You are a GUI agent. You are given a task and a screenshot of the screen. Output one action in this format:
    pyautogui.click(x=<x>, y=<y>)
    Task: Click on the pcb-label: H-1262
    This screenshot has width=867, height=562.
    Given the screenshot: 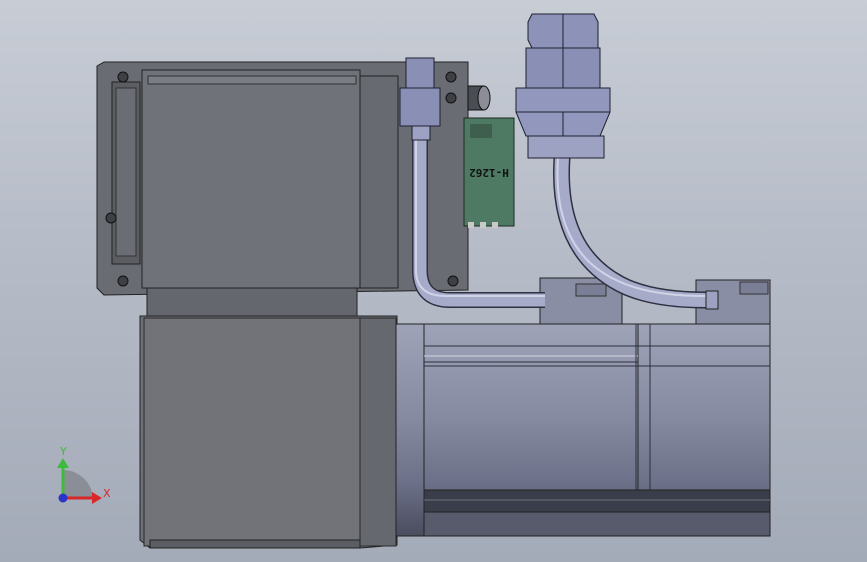 What is the action you would take?
    pyautogui.click(x=489, y=172)
    